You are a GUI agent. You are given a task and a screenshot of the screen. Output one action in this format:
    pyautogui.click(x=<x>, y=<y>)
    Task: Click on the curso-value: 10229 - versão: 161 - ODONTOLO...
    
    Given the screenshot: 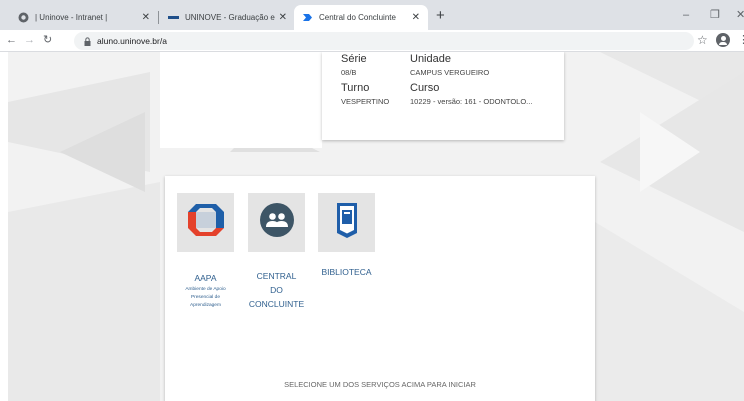 What is the action you would take?
    pyautogui.click(x=471, y=101)
    